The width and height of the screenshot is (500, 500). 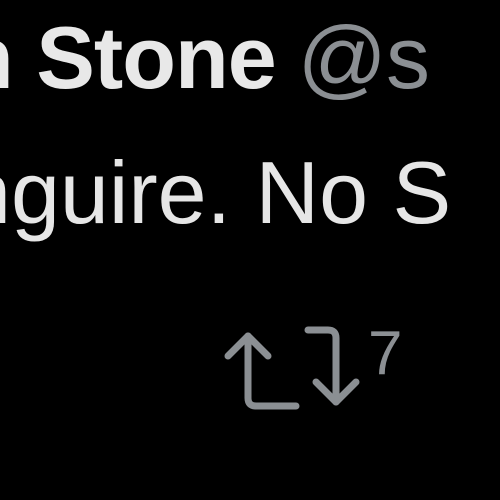 I want to click on retweet-button: 7, so click(x=312, y=368).